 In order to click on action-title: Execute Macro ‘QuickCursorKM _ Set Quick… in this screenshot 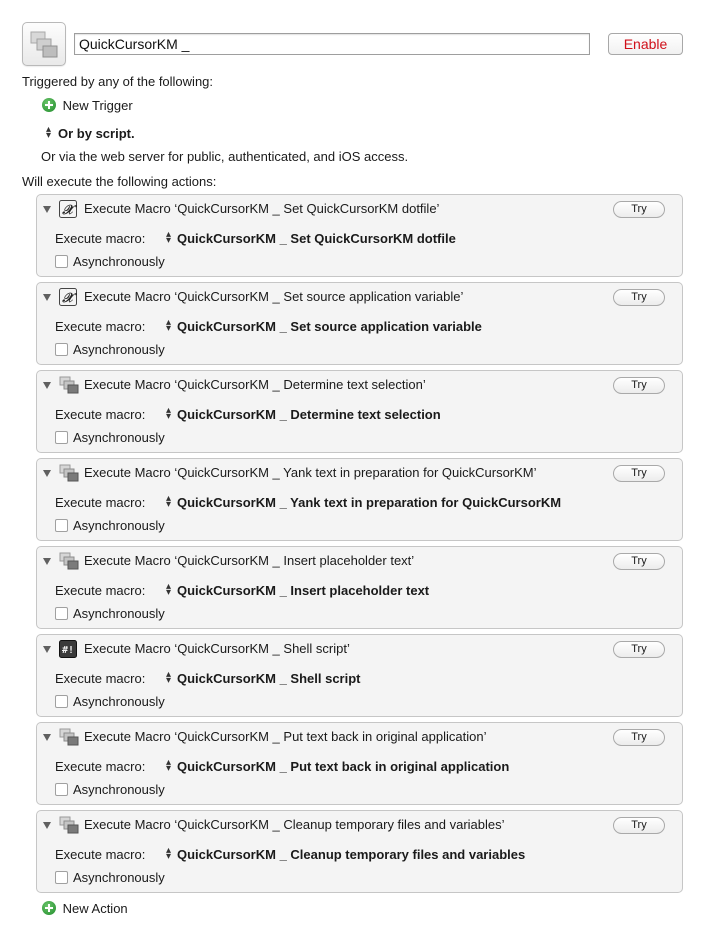, I will do `click(262, 208)`.